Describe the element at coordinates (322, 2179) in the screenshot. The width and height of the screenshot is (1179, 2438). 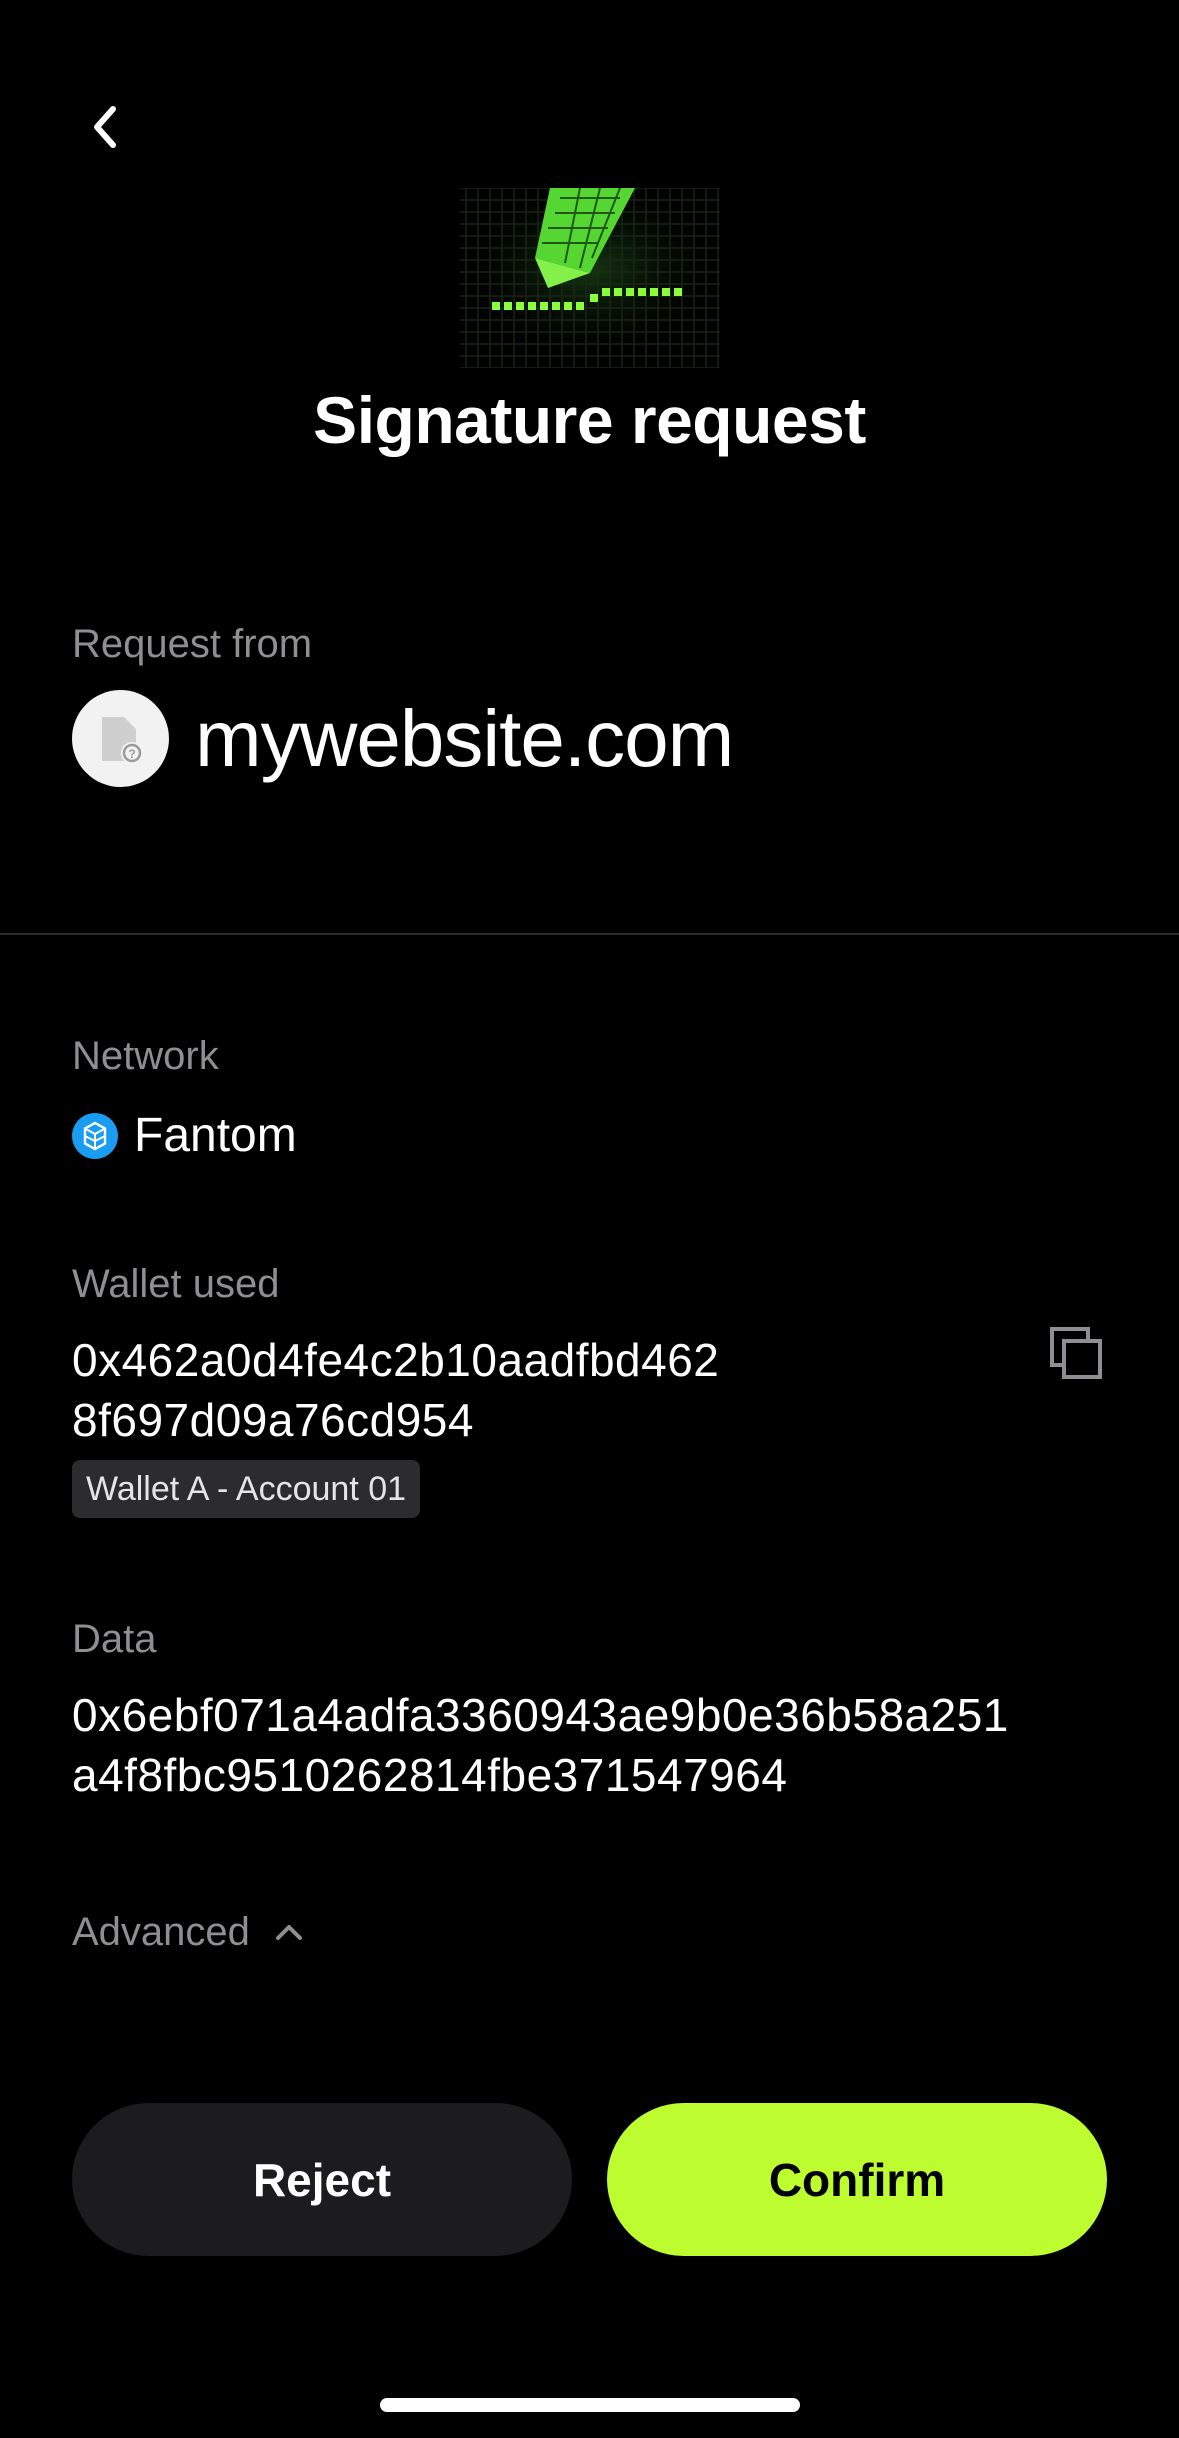
I see `reject-button: Reject` at that location.